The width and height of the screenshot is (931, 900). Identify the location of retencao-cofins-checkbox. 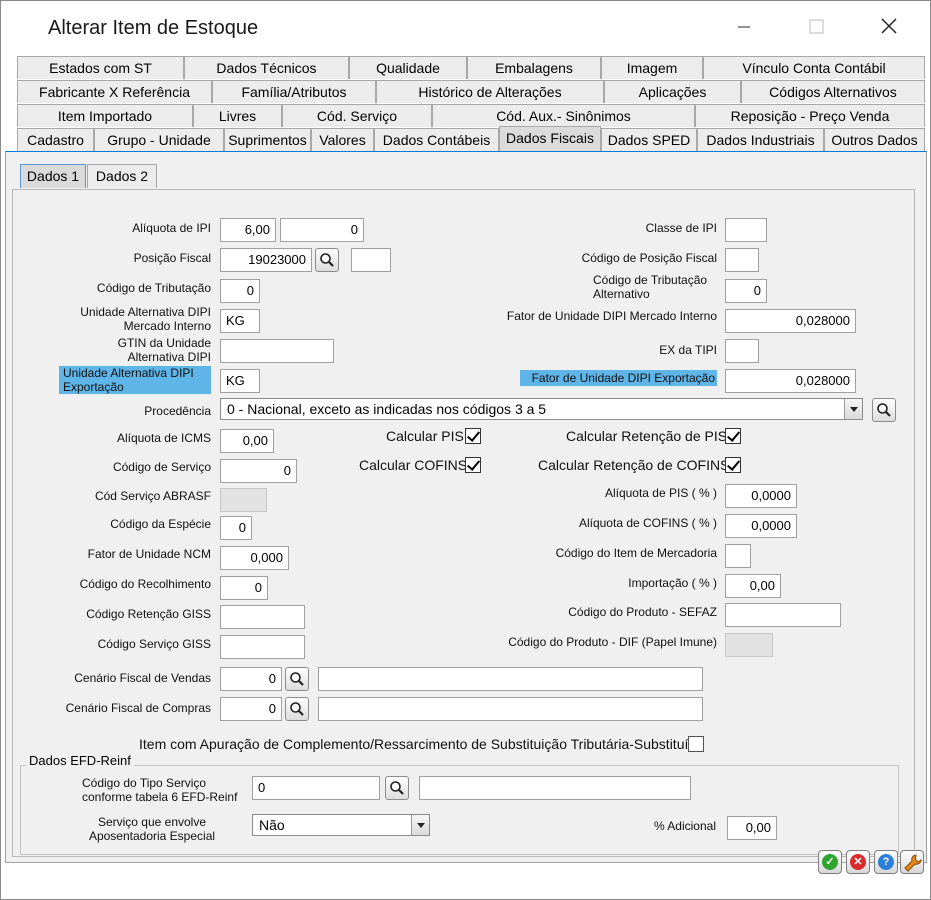
(733, 465).